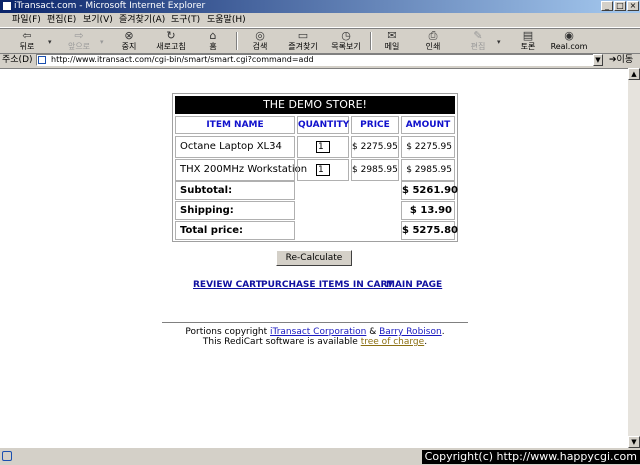 This screenshot has width=640, height=465. I want to click on free-of-charge-link: tree of charge, so click(392, 342).